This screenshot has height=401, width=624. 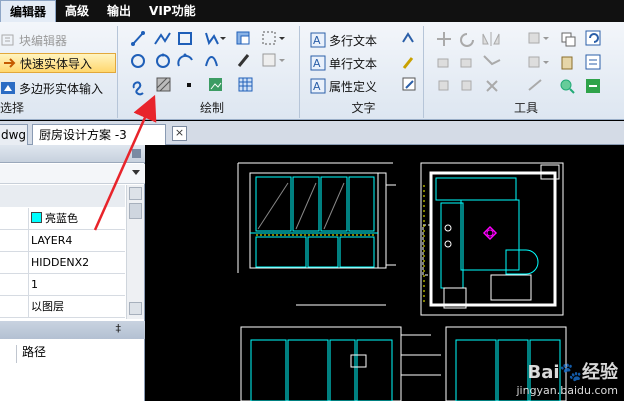 I want to click on watermark-brand2: 经验, so click(x=600, y=372).